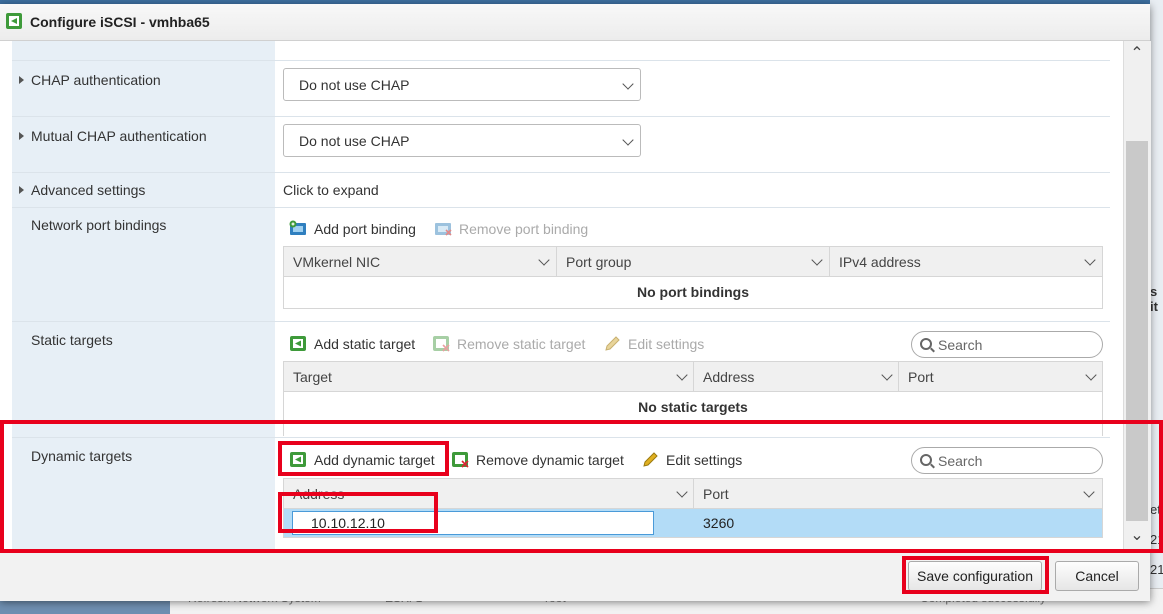 This screenshot has width=1163, height=614. I want to click on static-targets-grid: Target Address Port No static targets, so click(693, 398).